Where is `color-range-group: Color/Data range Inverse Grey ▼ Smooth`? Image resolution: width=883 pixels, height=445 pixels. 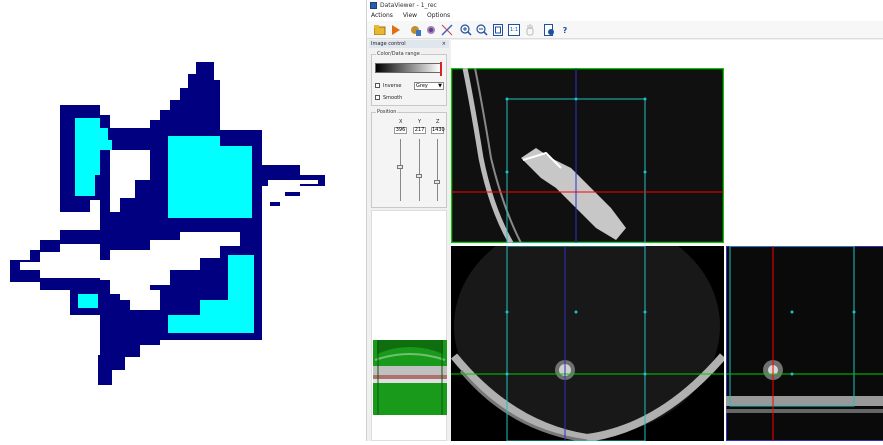 color-range-group: Color/Data range Inverse Grey ▼ Smooth is located at coordinates (409, 80).